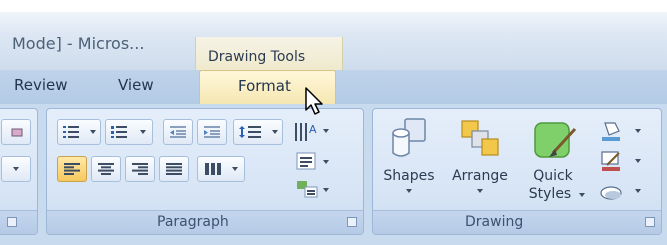 This screenshot has width=667, height=245. What do you see at coordinates (409, 163) in the screenshot?
I see `shapes-button: Shapes` at bounding box center [409, 163].